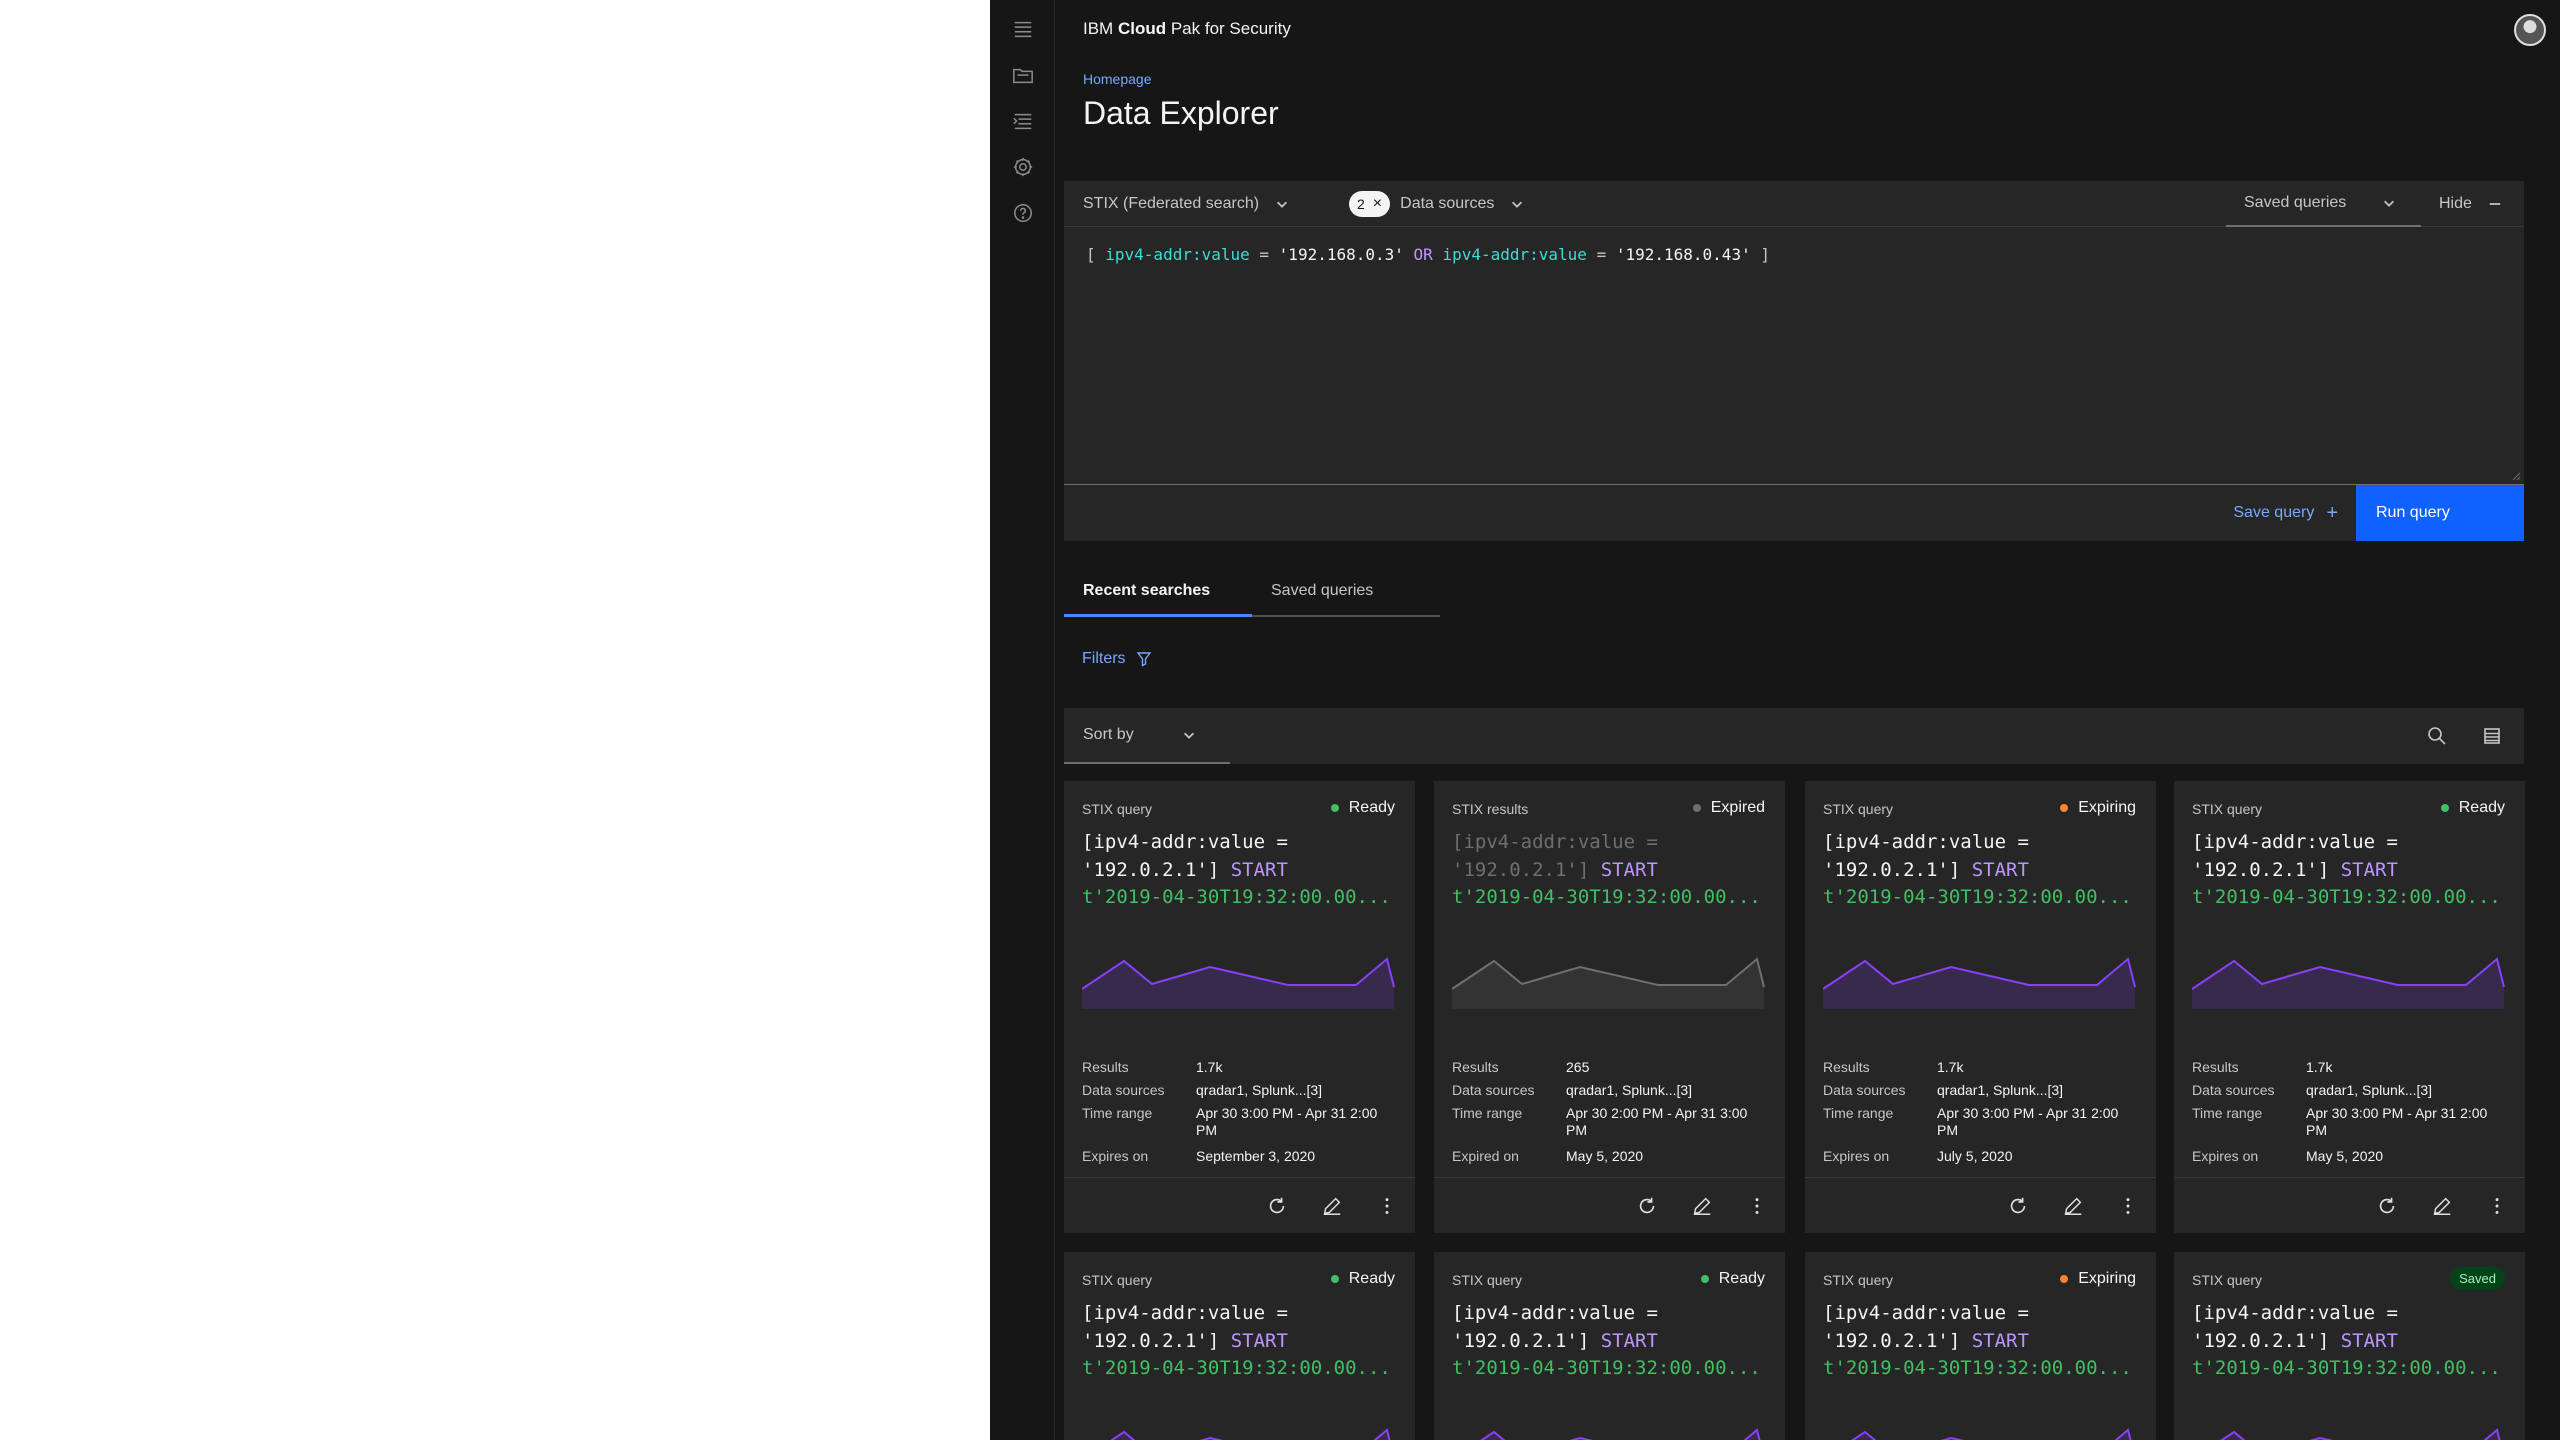  Describe the element at coordinates (1377, 204) in the screenshot. I see `clear-icon: ×` at that location.